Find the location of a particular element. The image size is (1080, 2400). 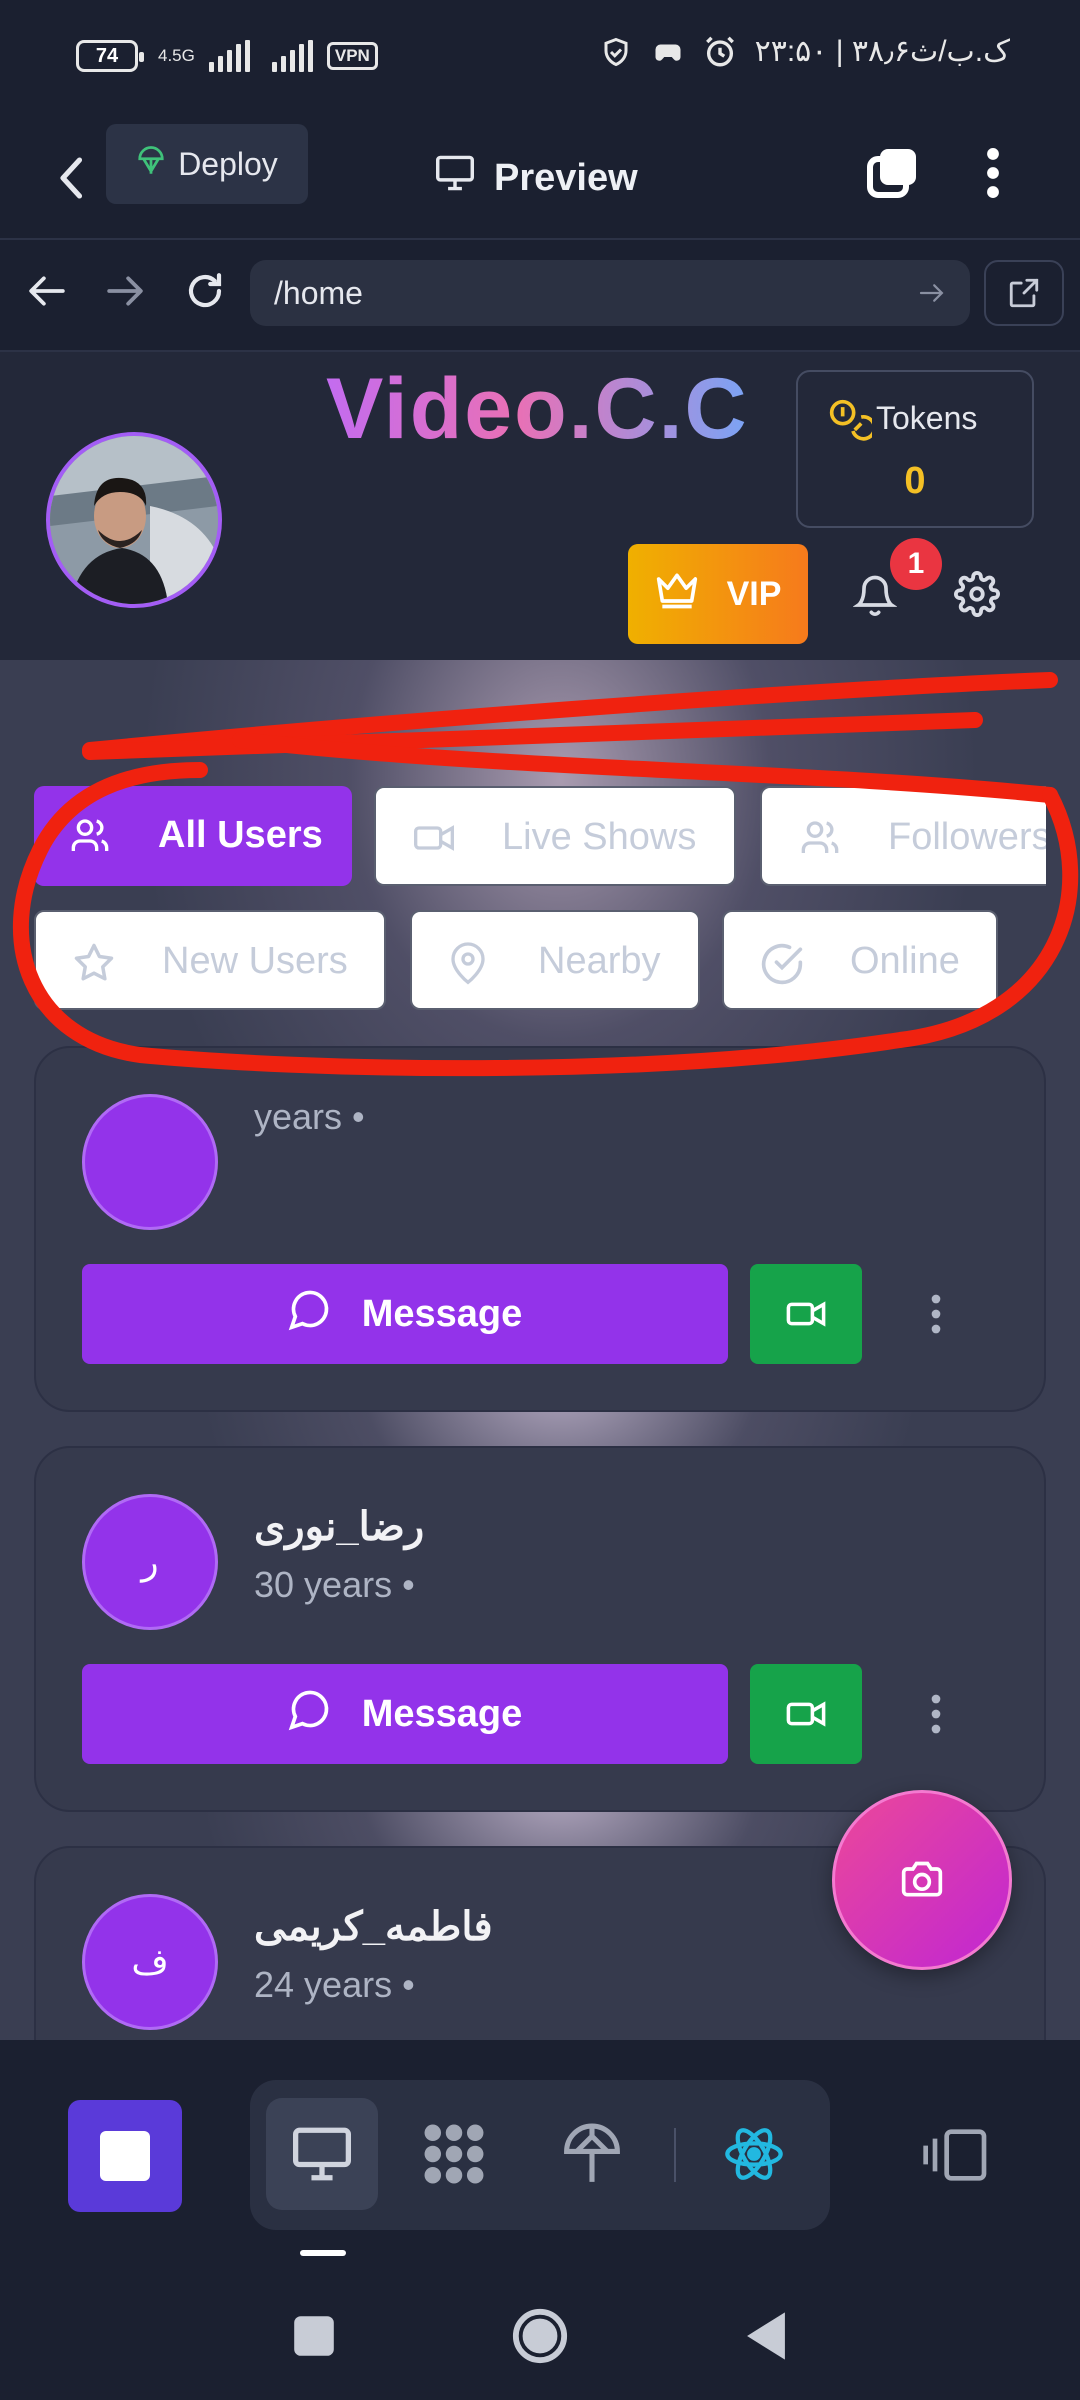

status-time: ۲۳:۵۰ | ۳۸٫۶ک.ب/ث is located at coordinates (882, 51).